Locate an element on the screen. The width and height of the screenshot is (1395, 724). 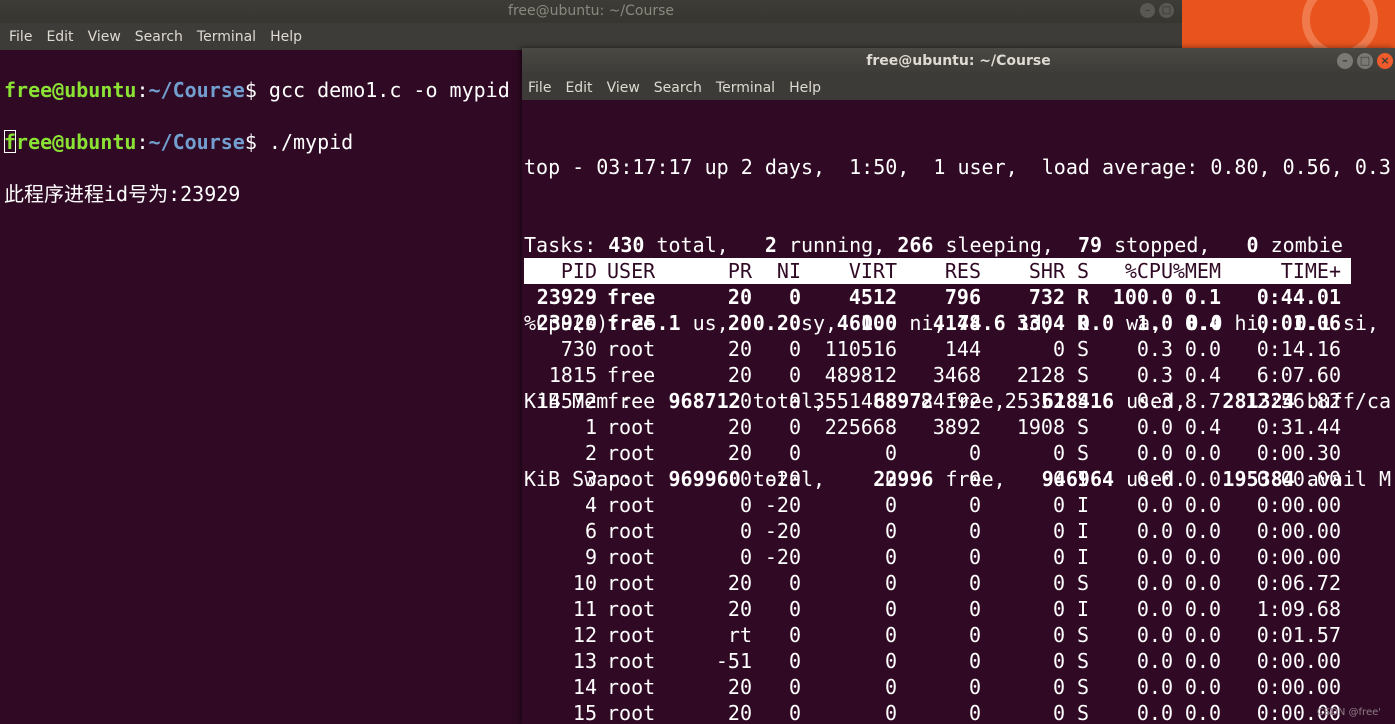
front-window-titlebar: free@ubuntu: ~/Course – □ × is located at coordinates (958, 61).